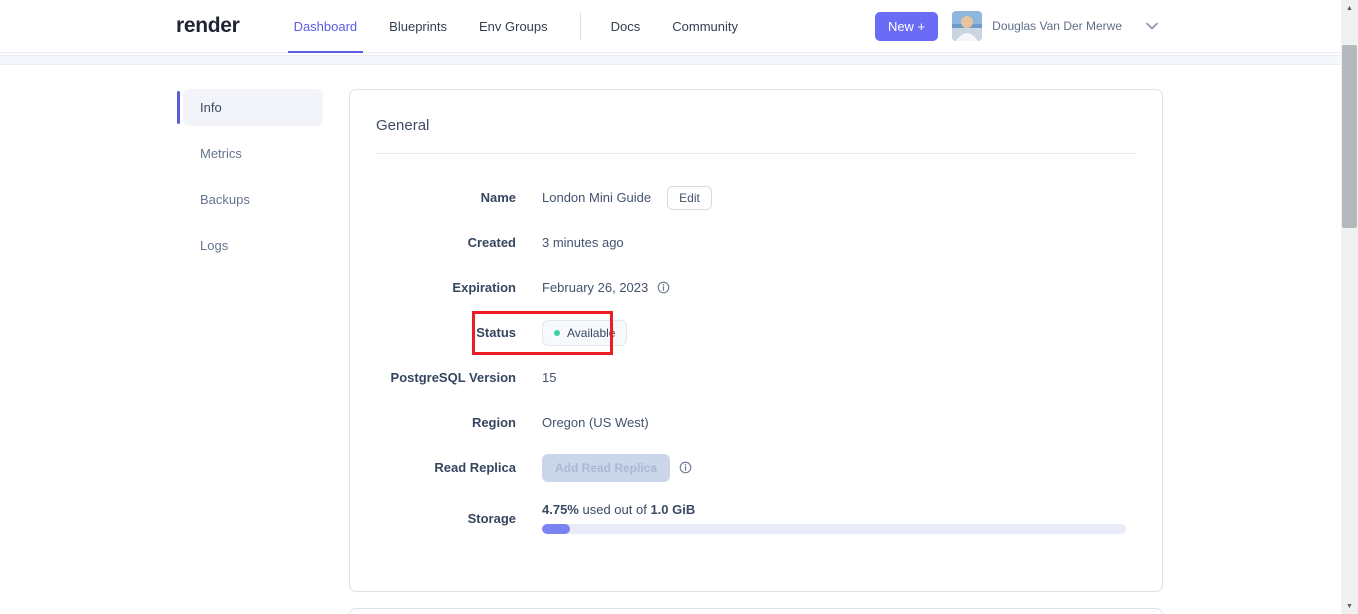  What do you see at coordinates (1349, 606) in the screenshot?
I see `scrollbar-down-arrow: ▼` at bounding box center [1349, 606].